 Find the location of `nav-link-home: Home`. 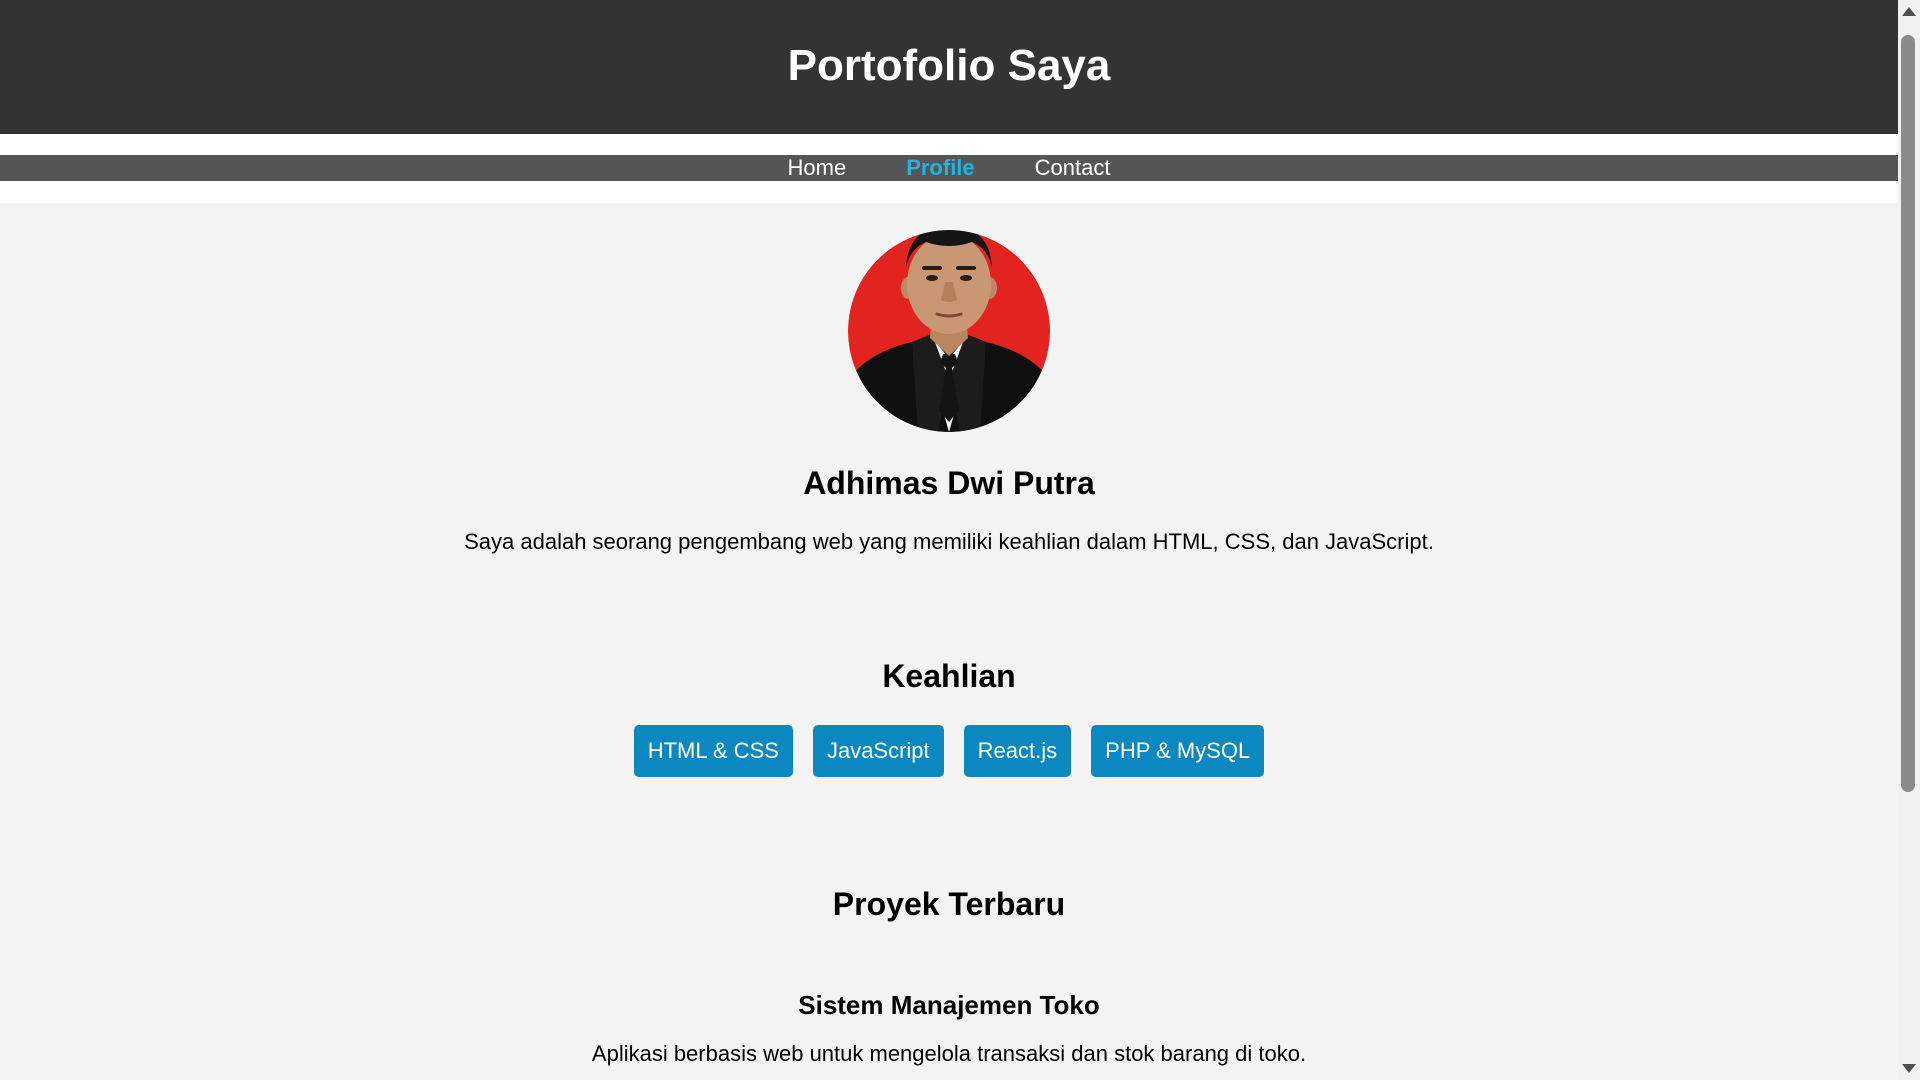

nav-link-home: Home is located at coordinates (817, 168).